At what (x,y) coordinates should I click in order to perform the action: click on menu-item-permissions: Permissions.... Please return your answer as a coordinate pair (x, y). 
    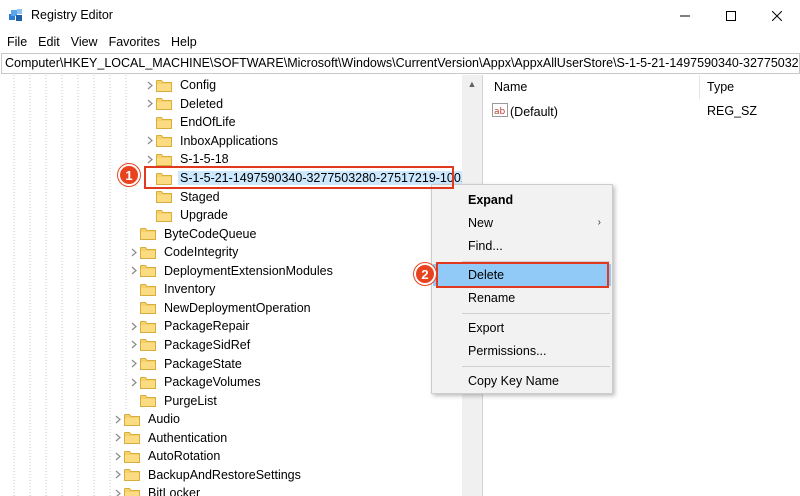
    Looking at the image, I should click on (522, 351).